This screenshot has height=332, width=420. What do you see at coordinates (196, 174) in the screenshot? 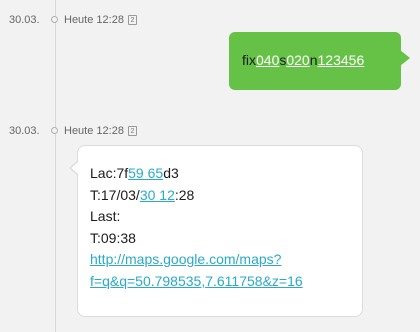
I see `lac-line: Lac:7f59 65d3` at bounding box center [196, 174].